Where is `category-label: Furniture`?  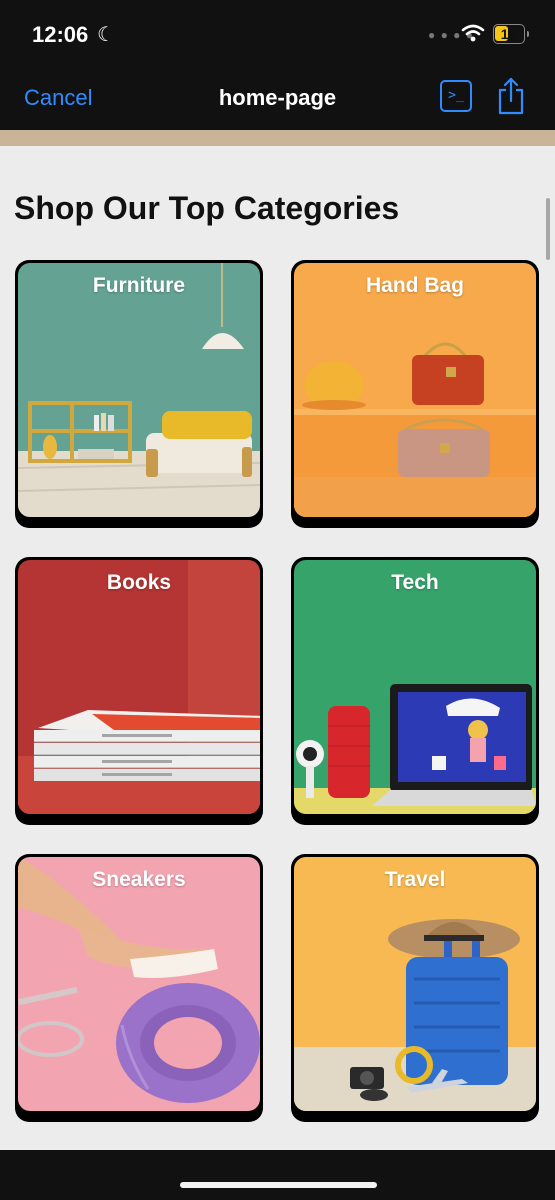
category-label: Furniture is located at coordinates (139, 285).